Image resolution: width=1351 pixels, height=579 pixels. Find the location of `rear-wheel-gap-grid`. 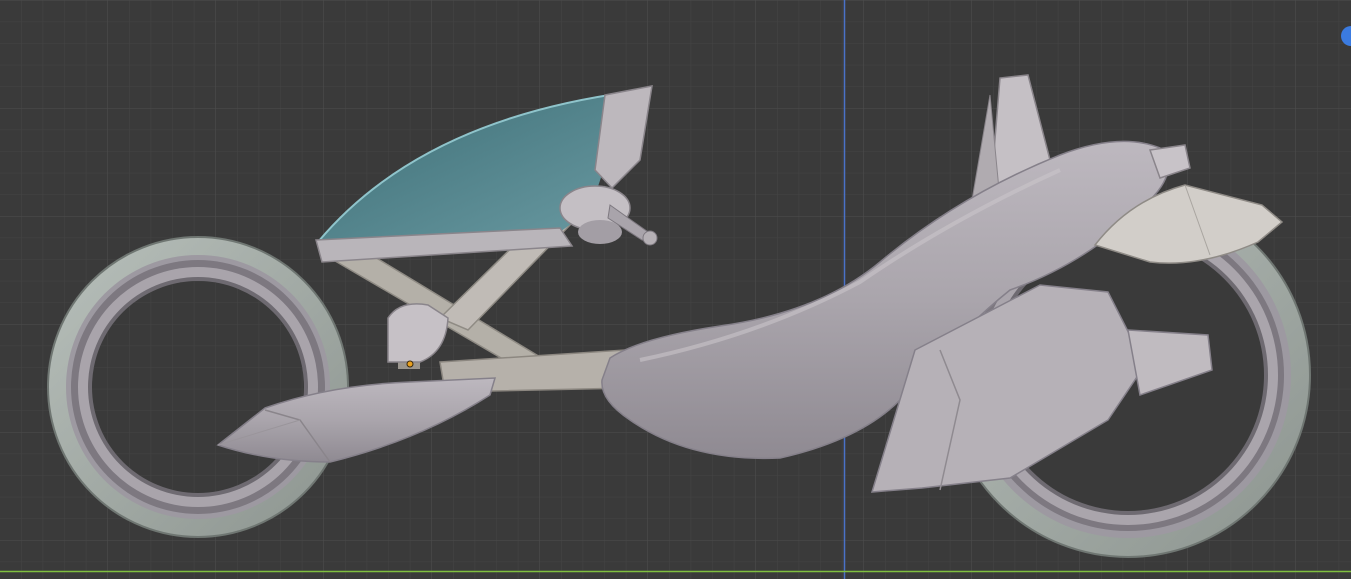

rear-wheel-gap-grid is located at coordinates (198, 387).